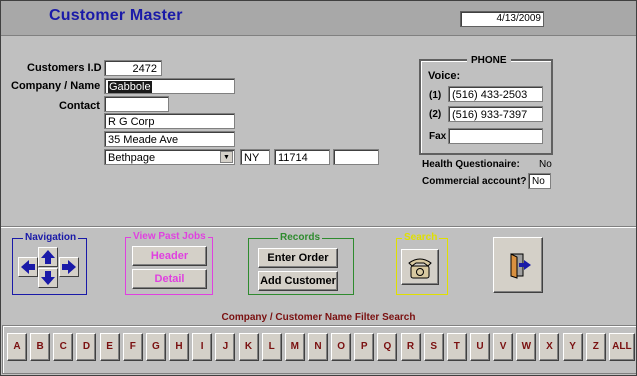  I want to click on filter-letter-t: T, so click(456, 347).